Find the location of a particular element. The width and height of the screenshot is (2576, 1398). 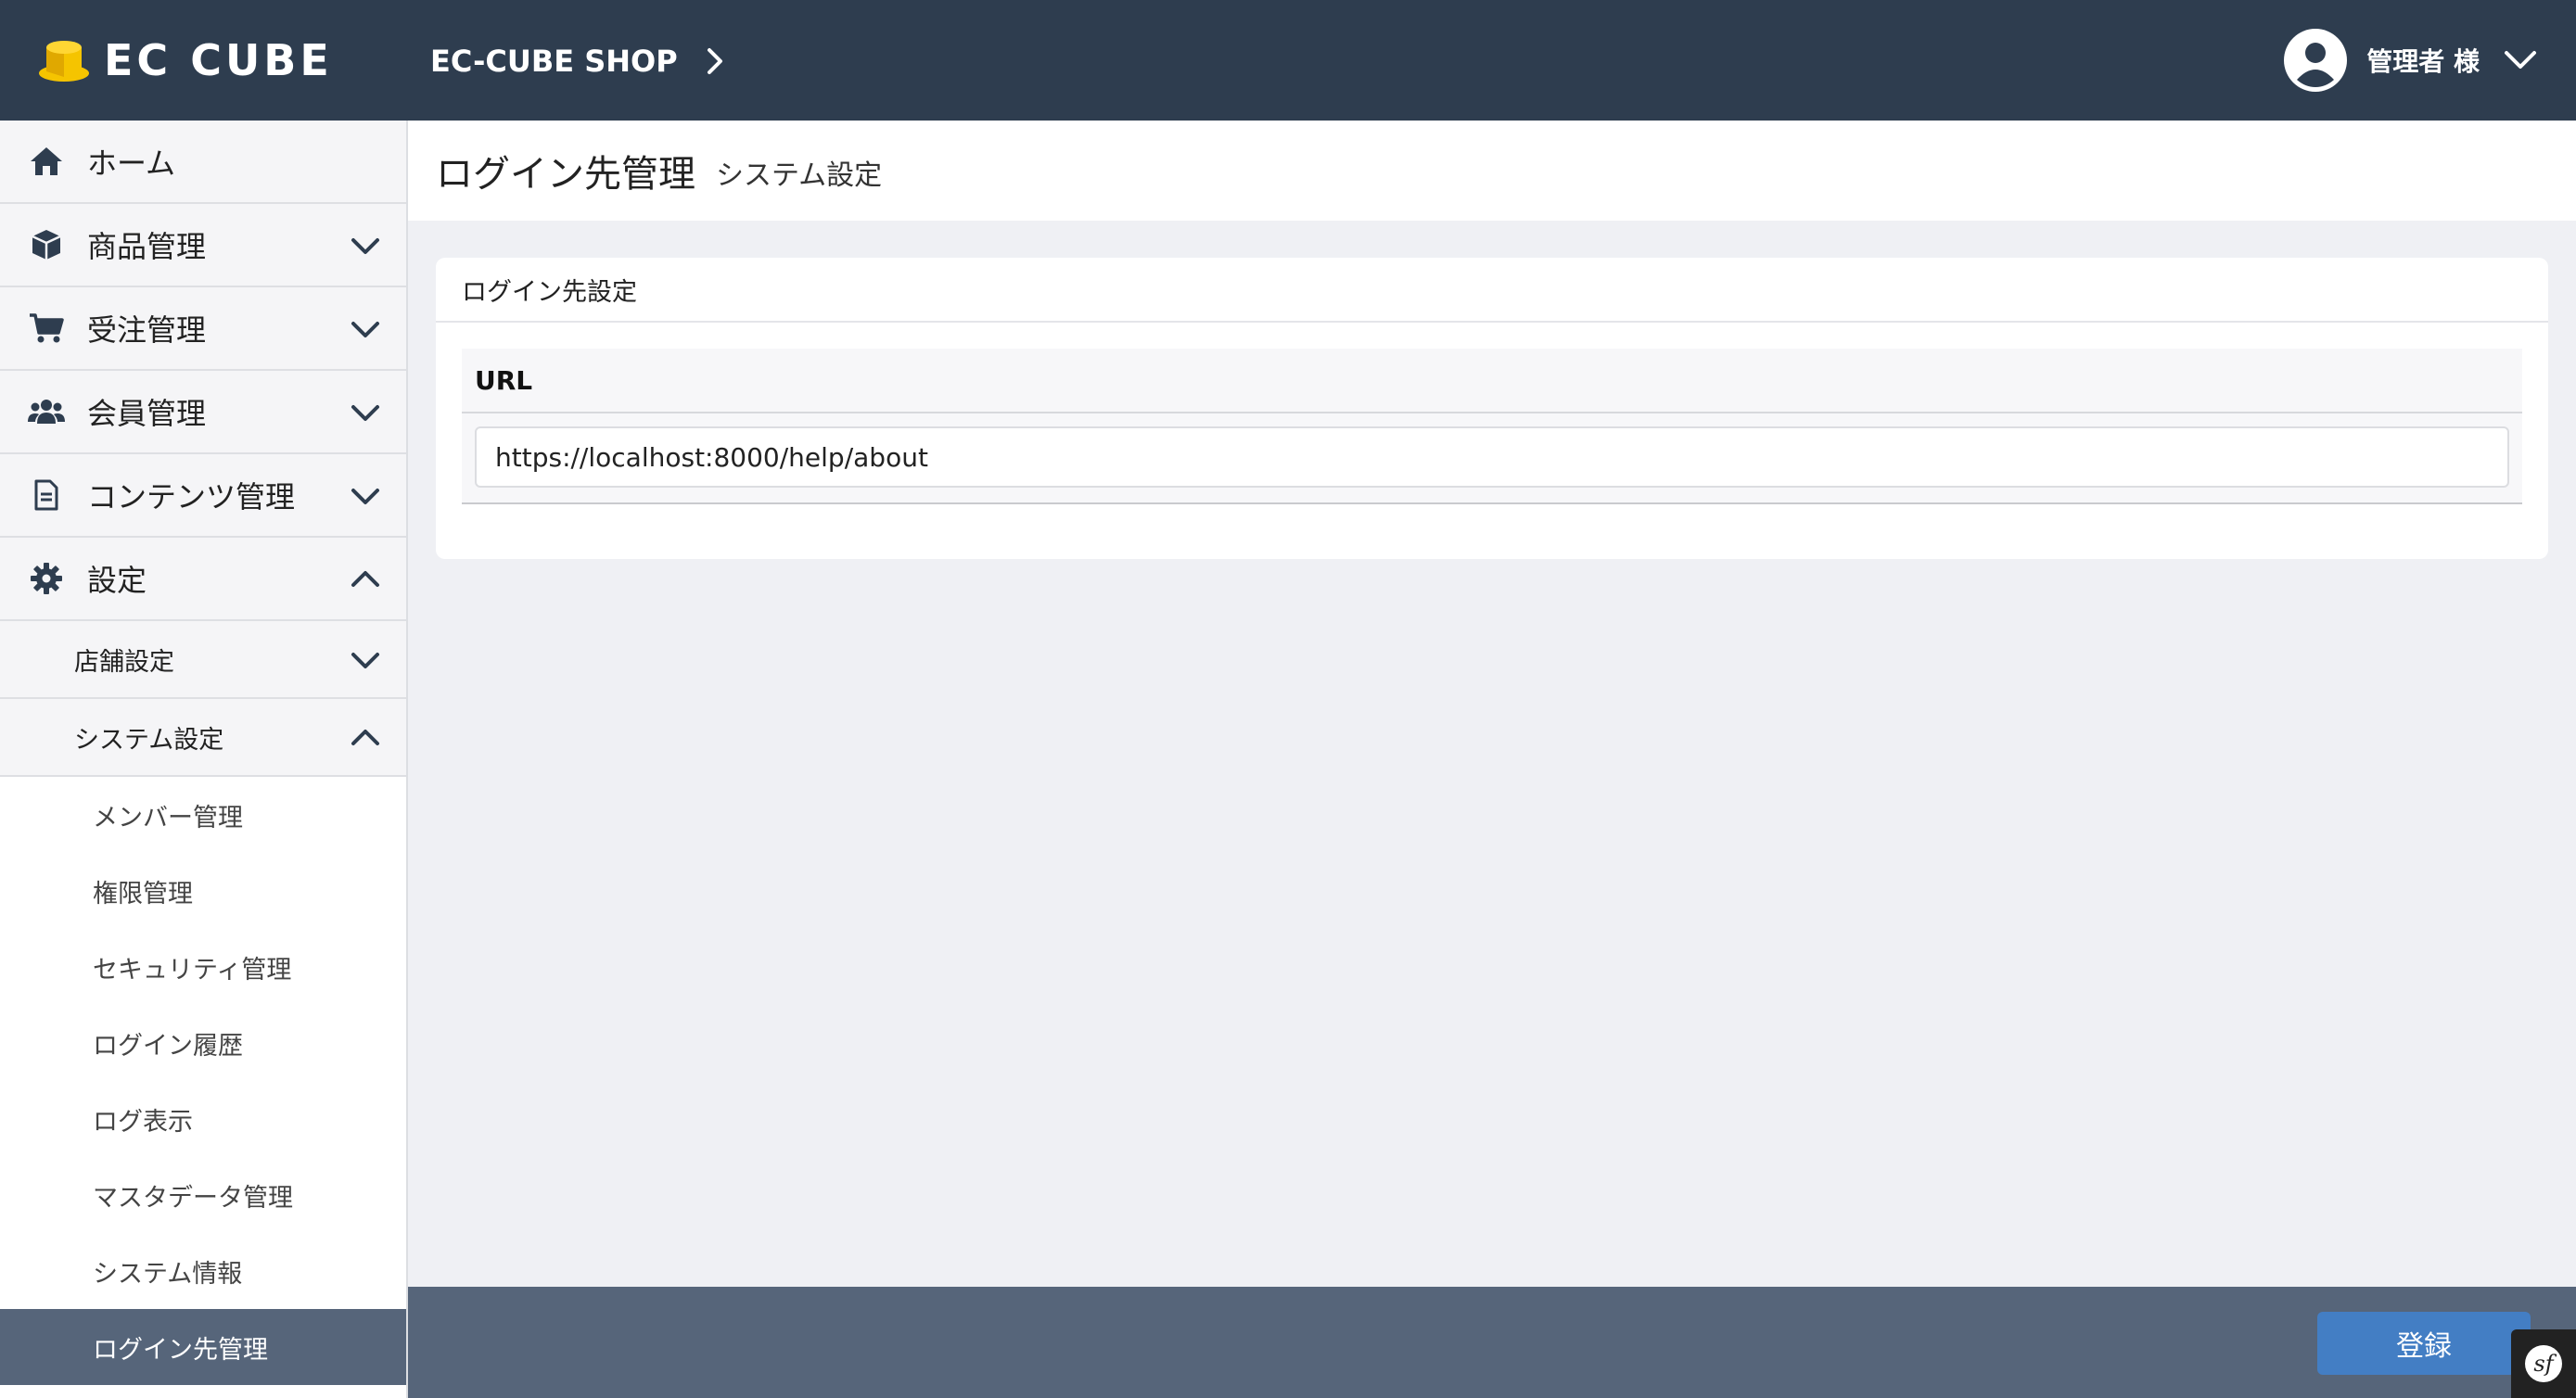

shop-name: EC-CUBE SHOP is located at coordinates (554, 61).